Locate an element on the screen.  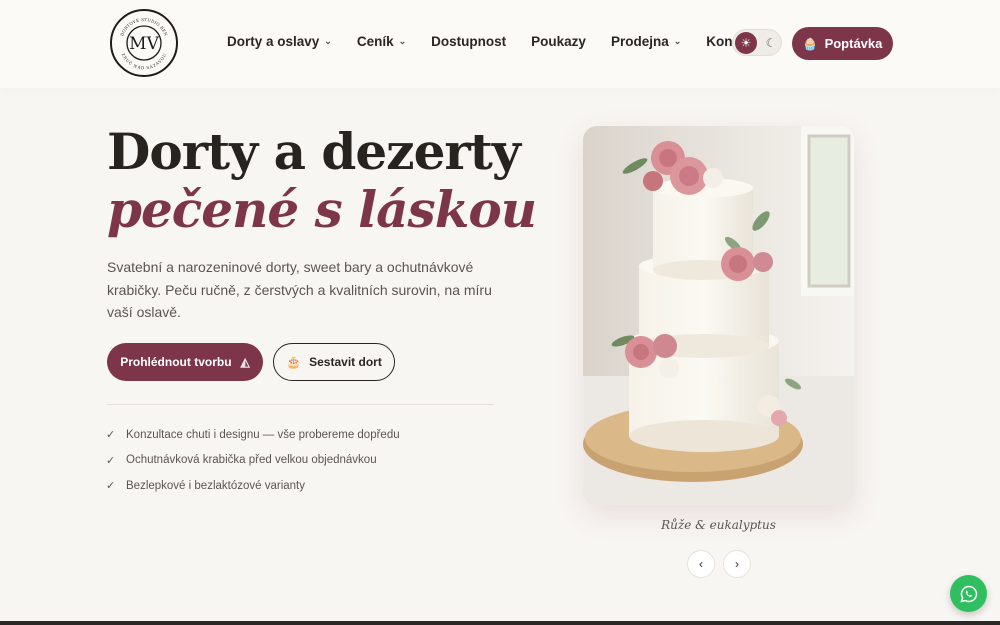
page-bottom-edge is located at coordinates (500, 623).